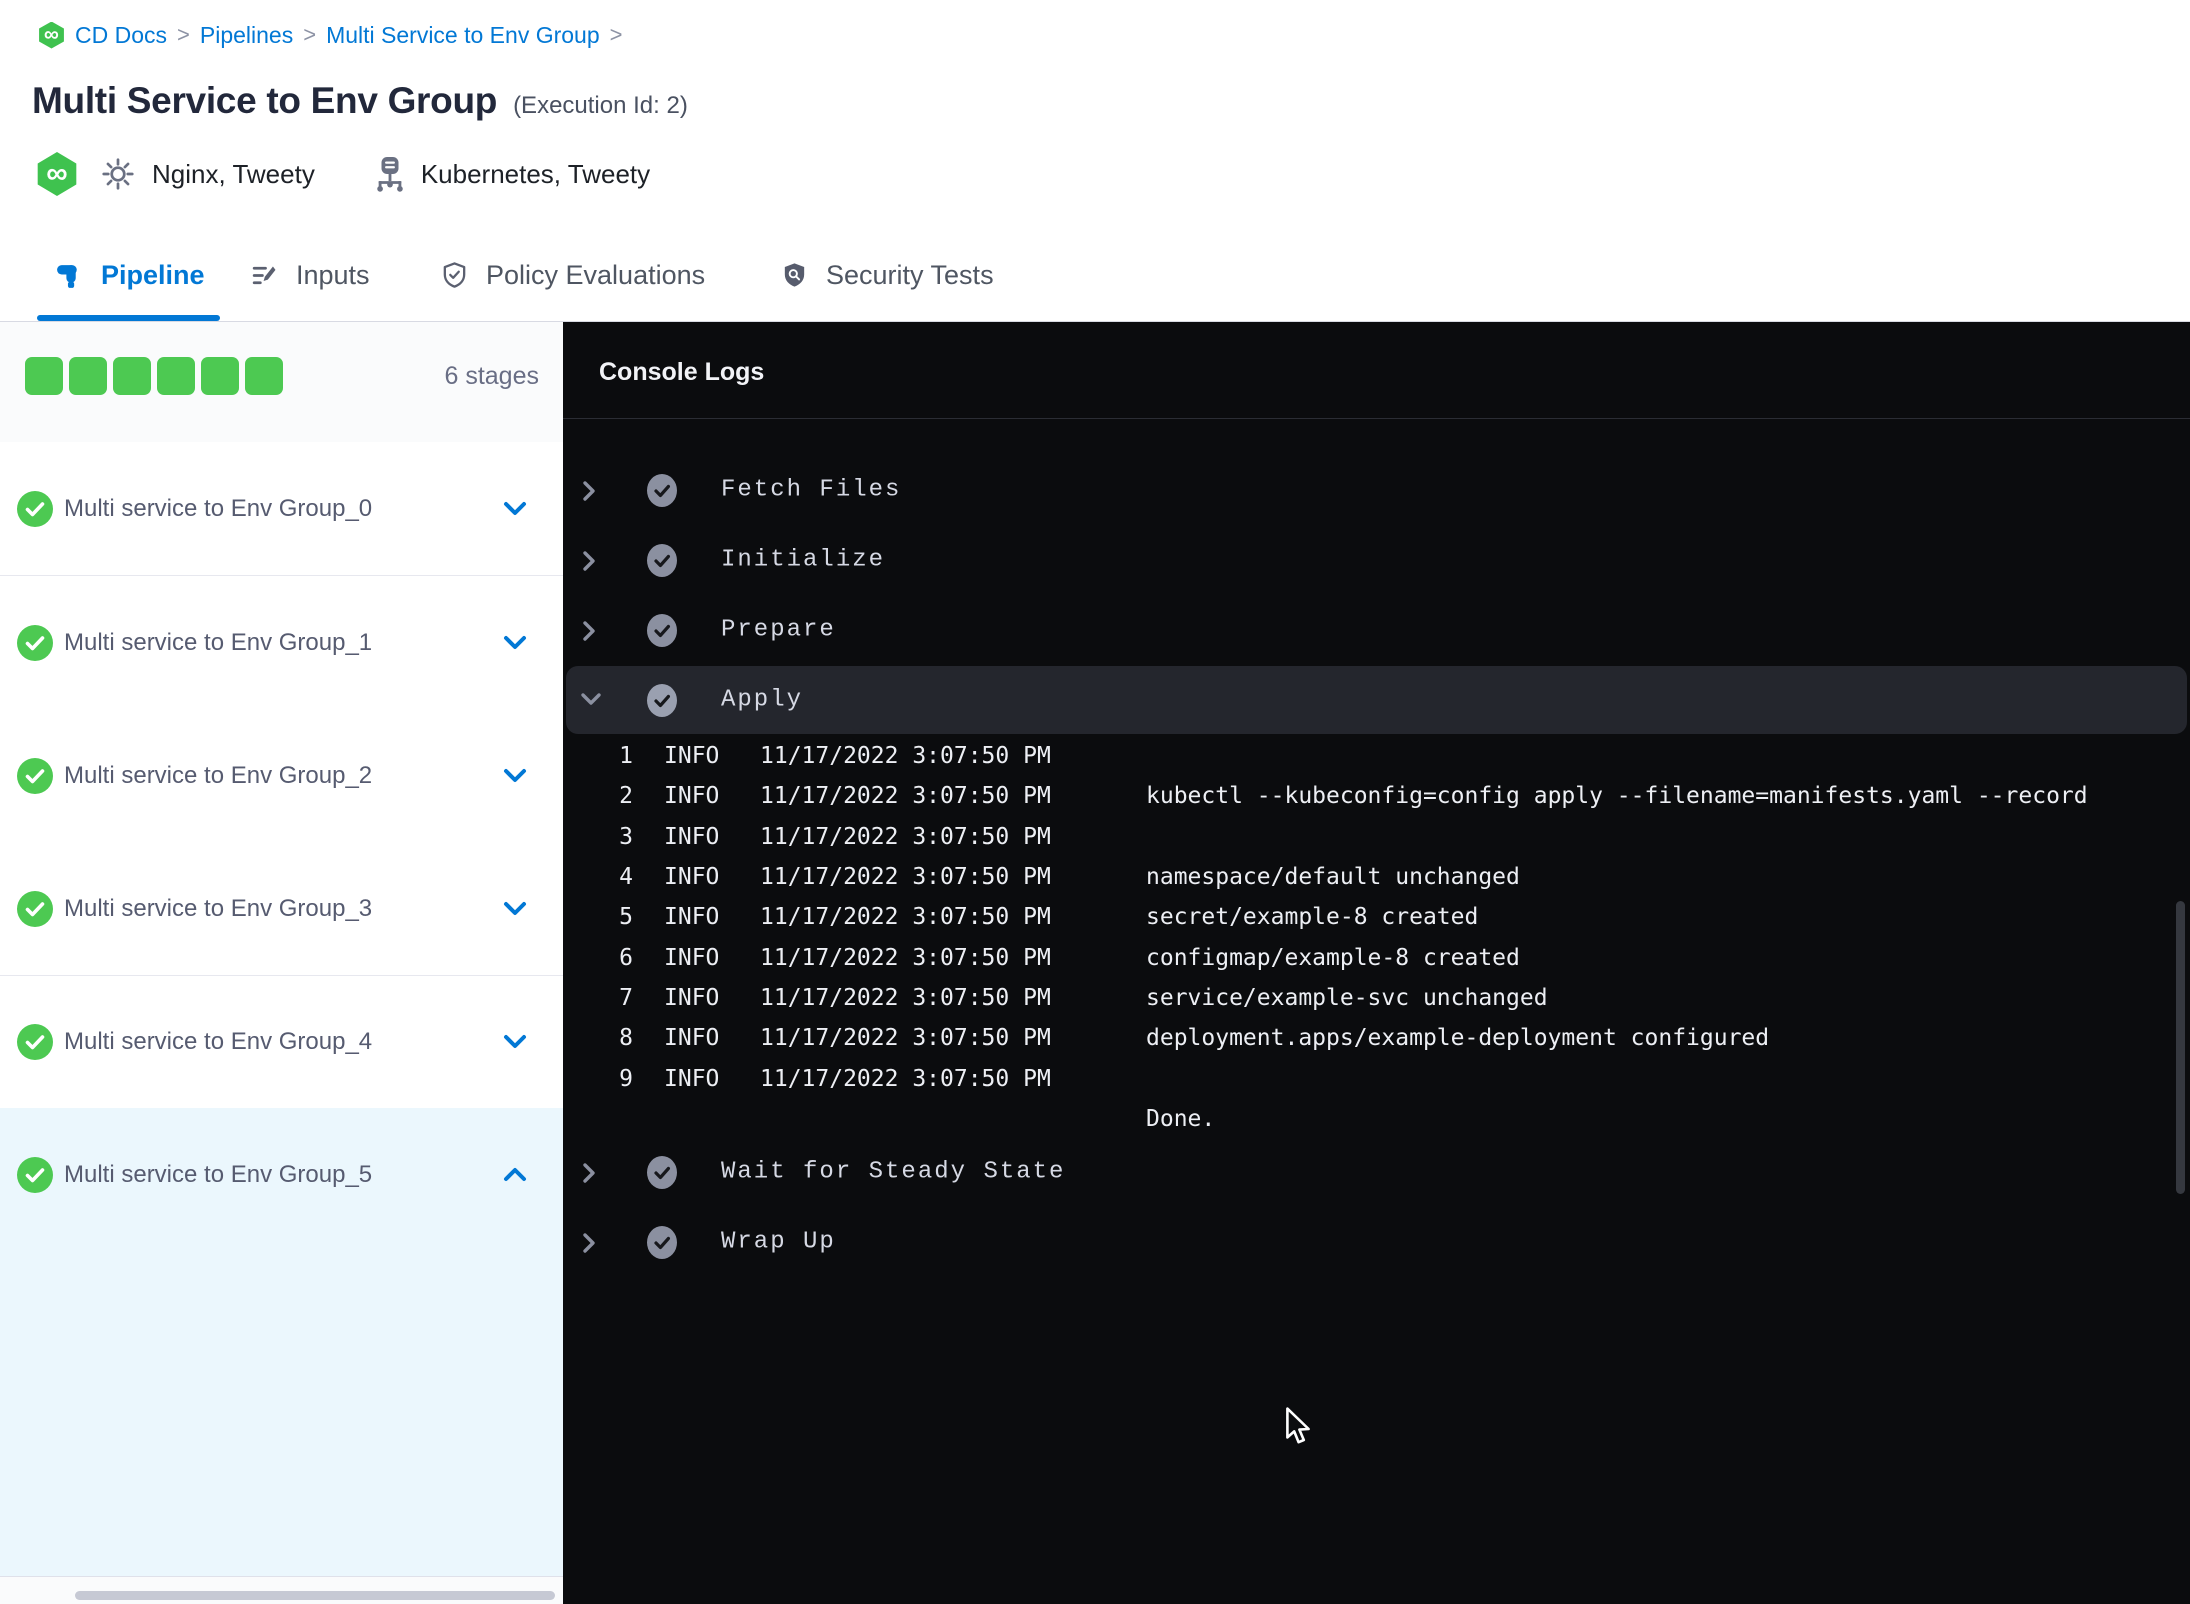 The image size is (2190, 1604). Describe the element at coordinates (281, 909) in the screenshot. I see `stage-row: Multi service to Env Group_3` at that location.